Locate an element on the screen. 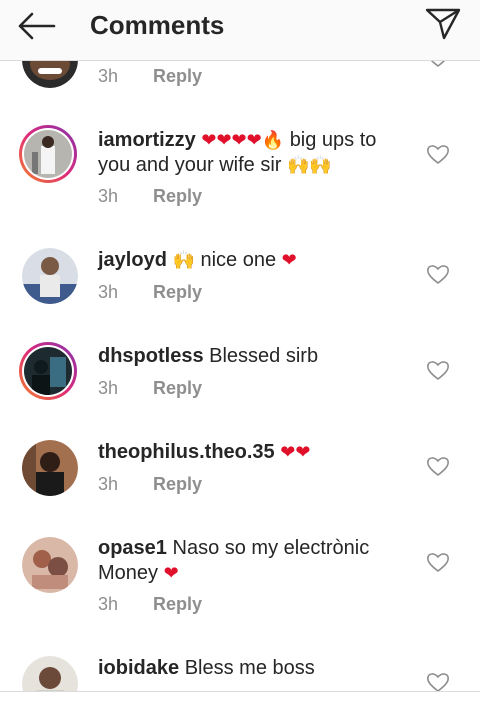  comment-username: dhspotless is located at coordinates (151, 356).